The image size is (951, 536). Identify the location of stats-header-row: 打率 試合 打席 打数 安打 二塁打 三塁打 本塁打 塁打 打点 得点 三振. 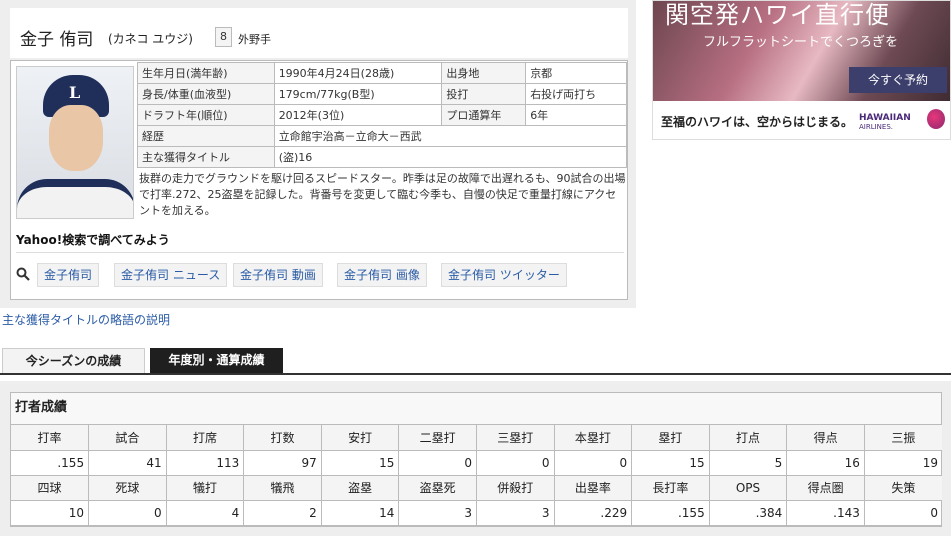
(476, 438).